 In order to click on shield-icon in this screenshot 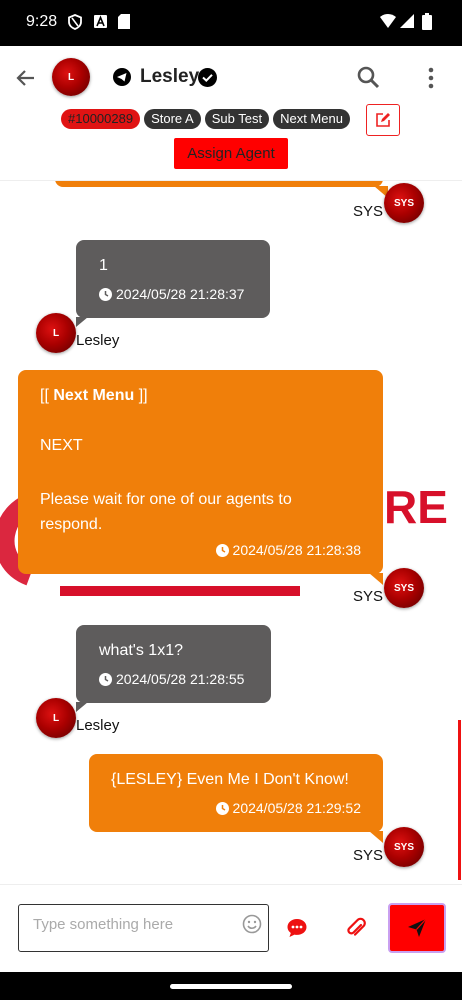, I will do `click(75, 22)`.